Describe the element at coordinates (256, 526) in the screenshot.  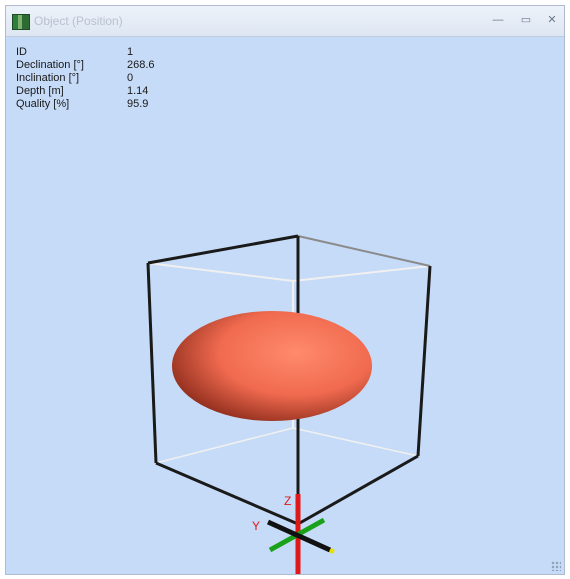
I see `y-axis-label: Y` at that location.